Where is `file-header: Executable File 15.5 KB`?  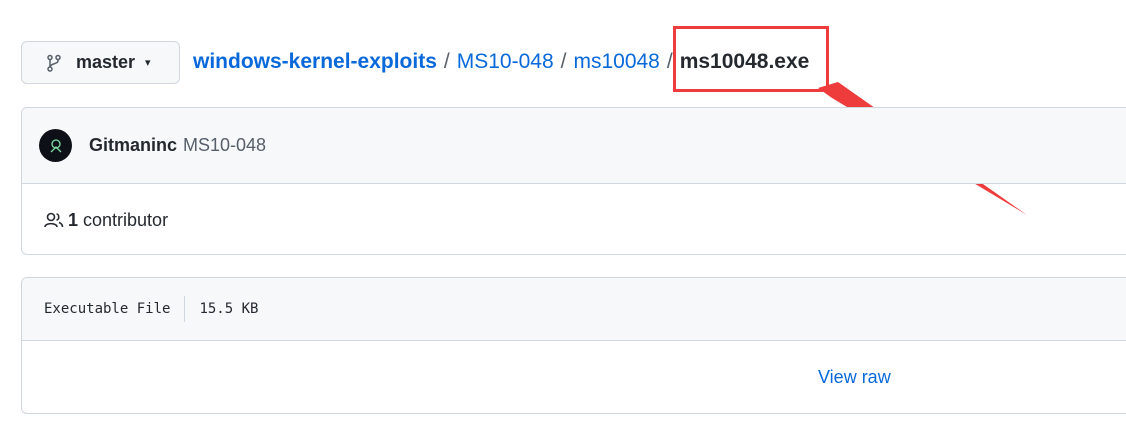 file-header: Executable File 15.5 KB is located at coordinates (574, 309).